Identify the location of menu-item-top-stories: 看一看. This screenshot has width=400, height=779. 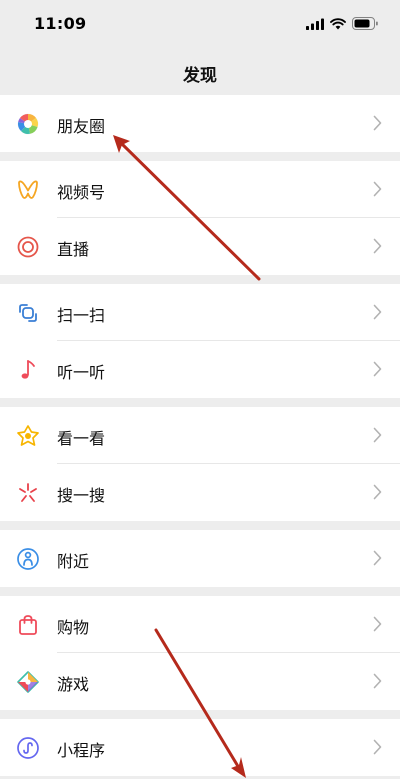
(200, 435).